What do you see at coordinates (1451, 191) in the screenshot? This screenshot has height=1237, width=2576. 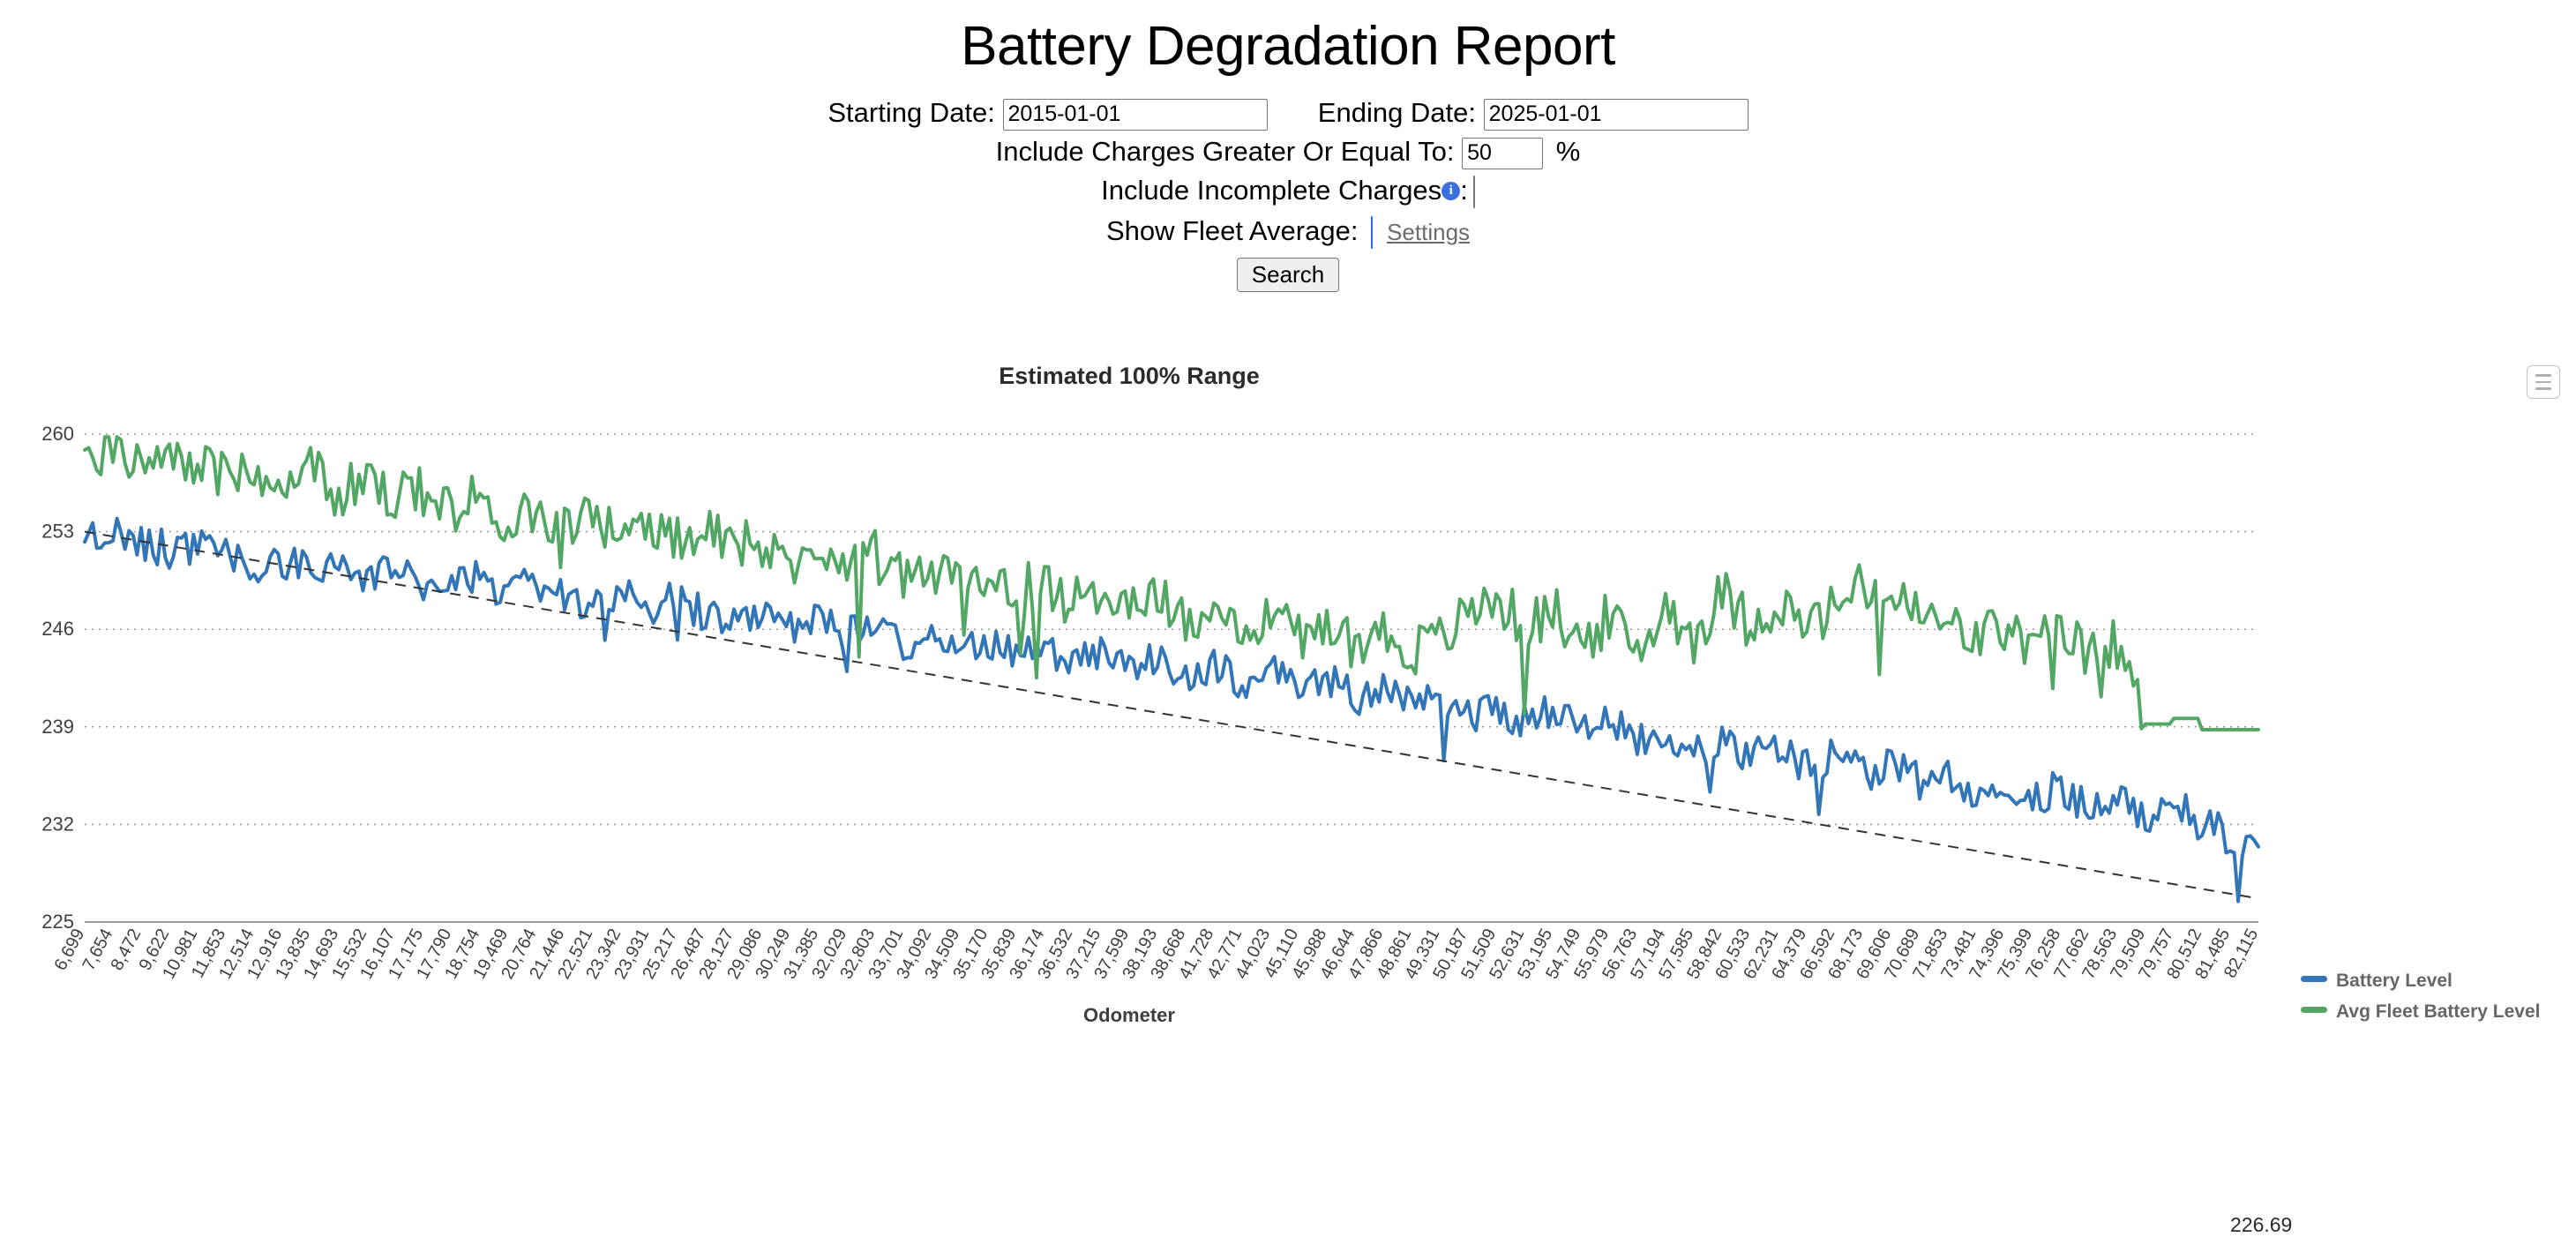 I see `info-icon: i` at bounding box center [1451, 191].